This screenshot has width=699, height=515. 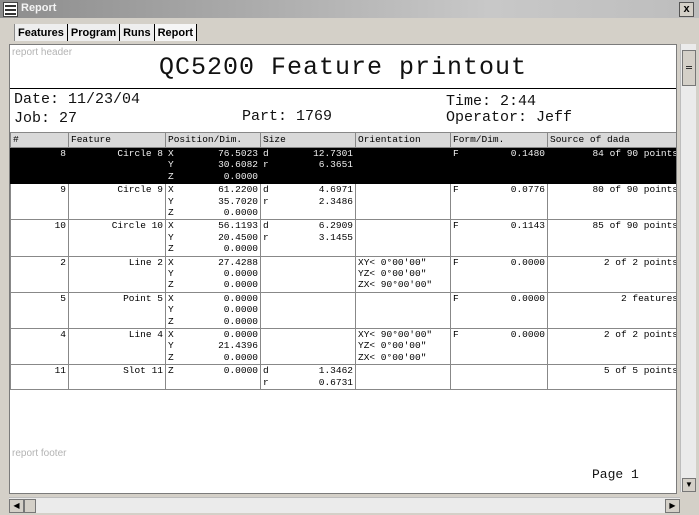 What do you see at coordinates (335, 201) in the screenshot?
I see `size-value: 2.3486` at bounding box center [335, 201].